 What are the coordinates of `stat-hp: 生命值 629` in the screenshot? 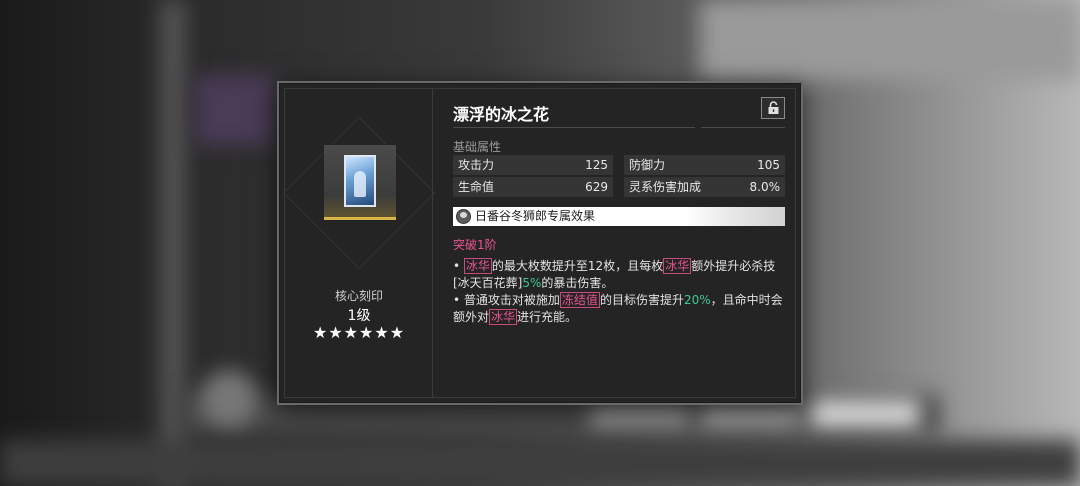 It's located at (533, 187).